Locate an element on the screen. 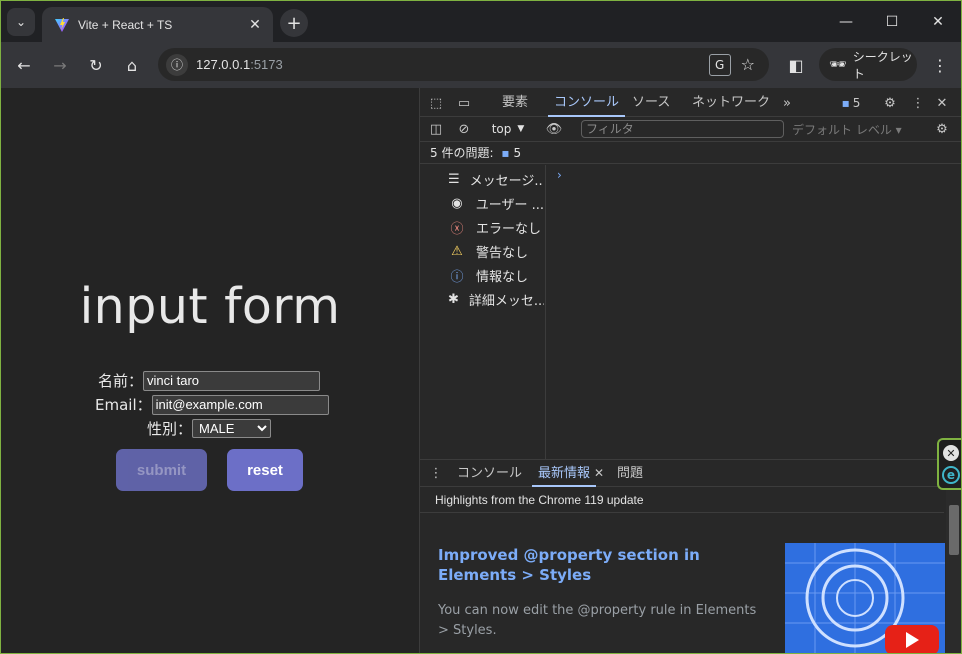  email-row: Email： is located at coordinates (212, 404).